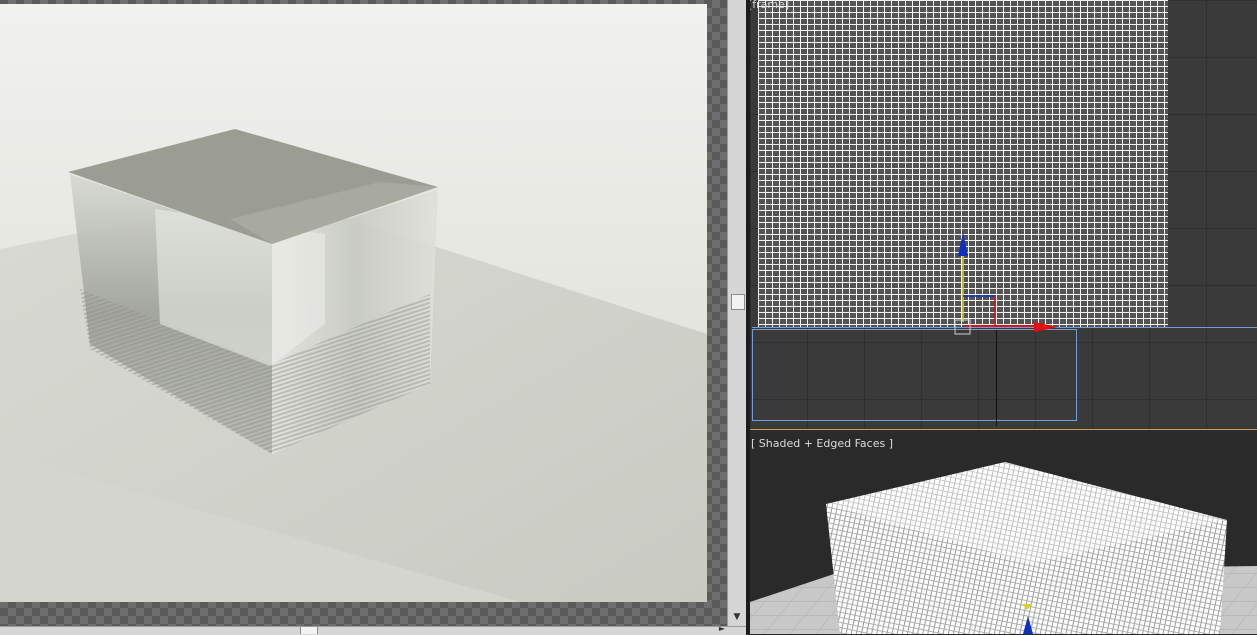 Image resolution: width=1257 pixels, height=635 pixels. What do you see at coordinates (737, 313) in the screenshot?
I see `vertical-scrollbar: ▼` at bounding box center [737, 313].